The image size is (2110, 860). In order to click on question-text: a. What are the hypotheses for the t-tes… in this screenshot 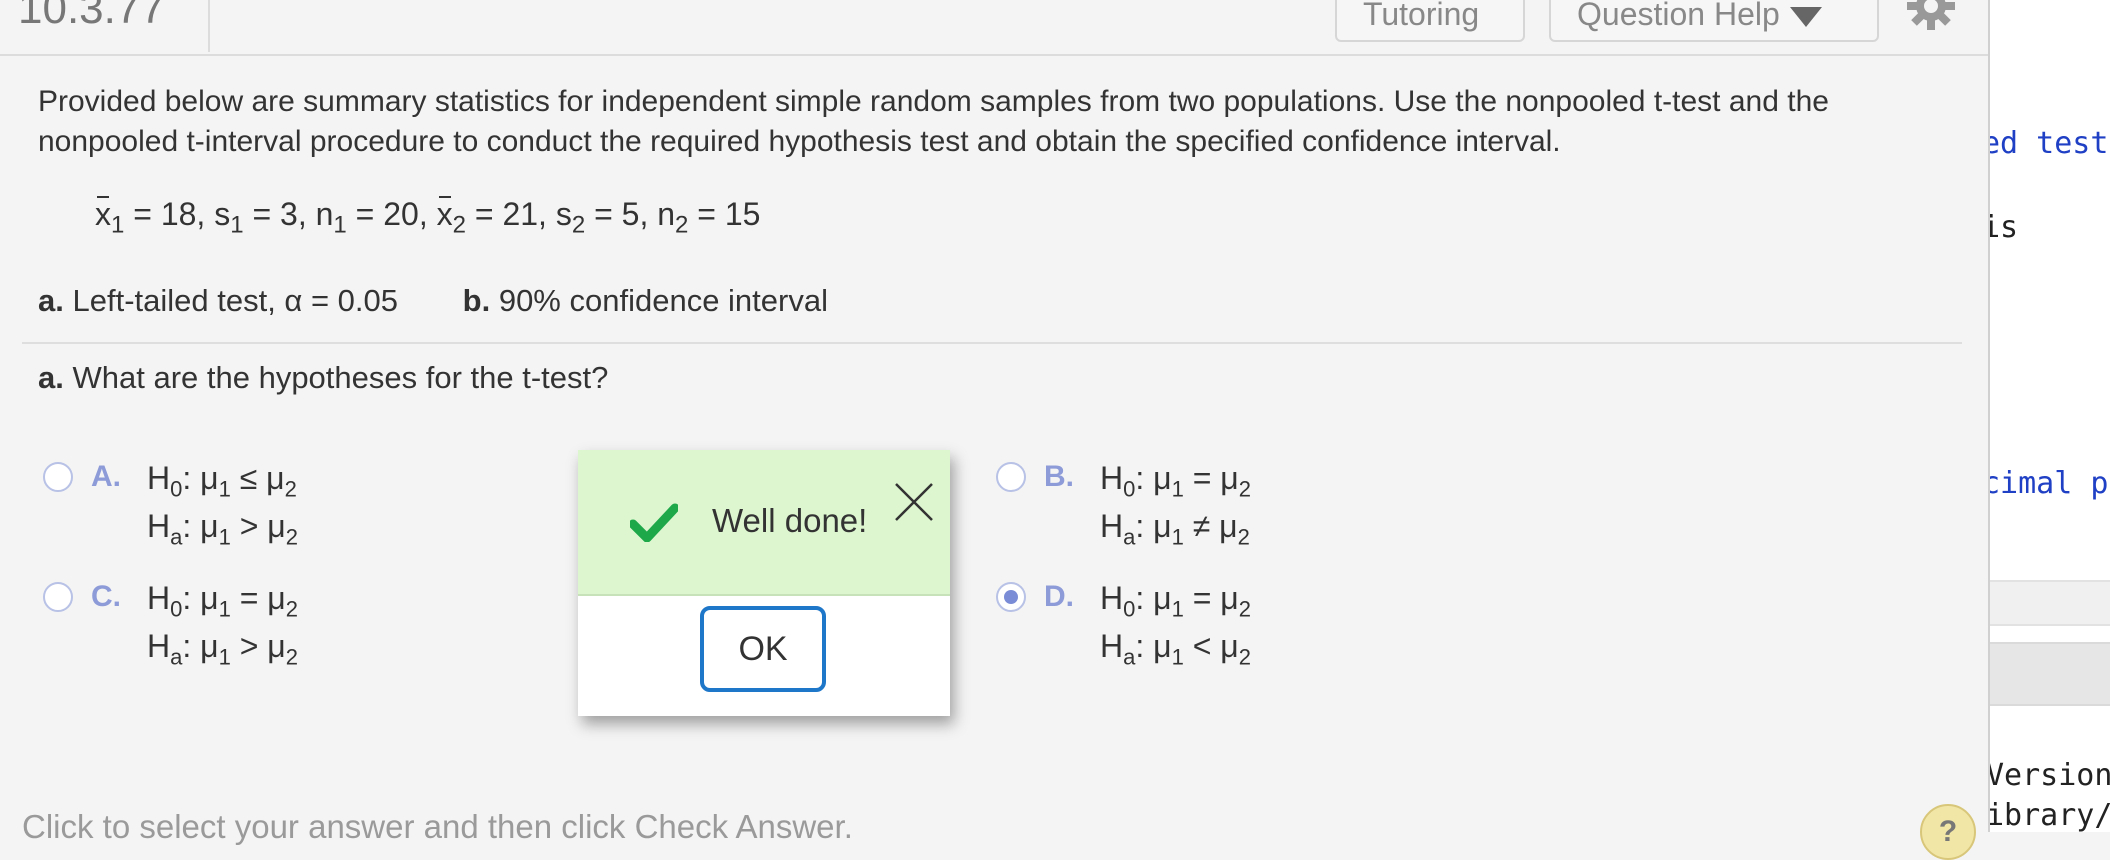, I will do `click(323, 378)`.